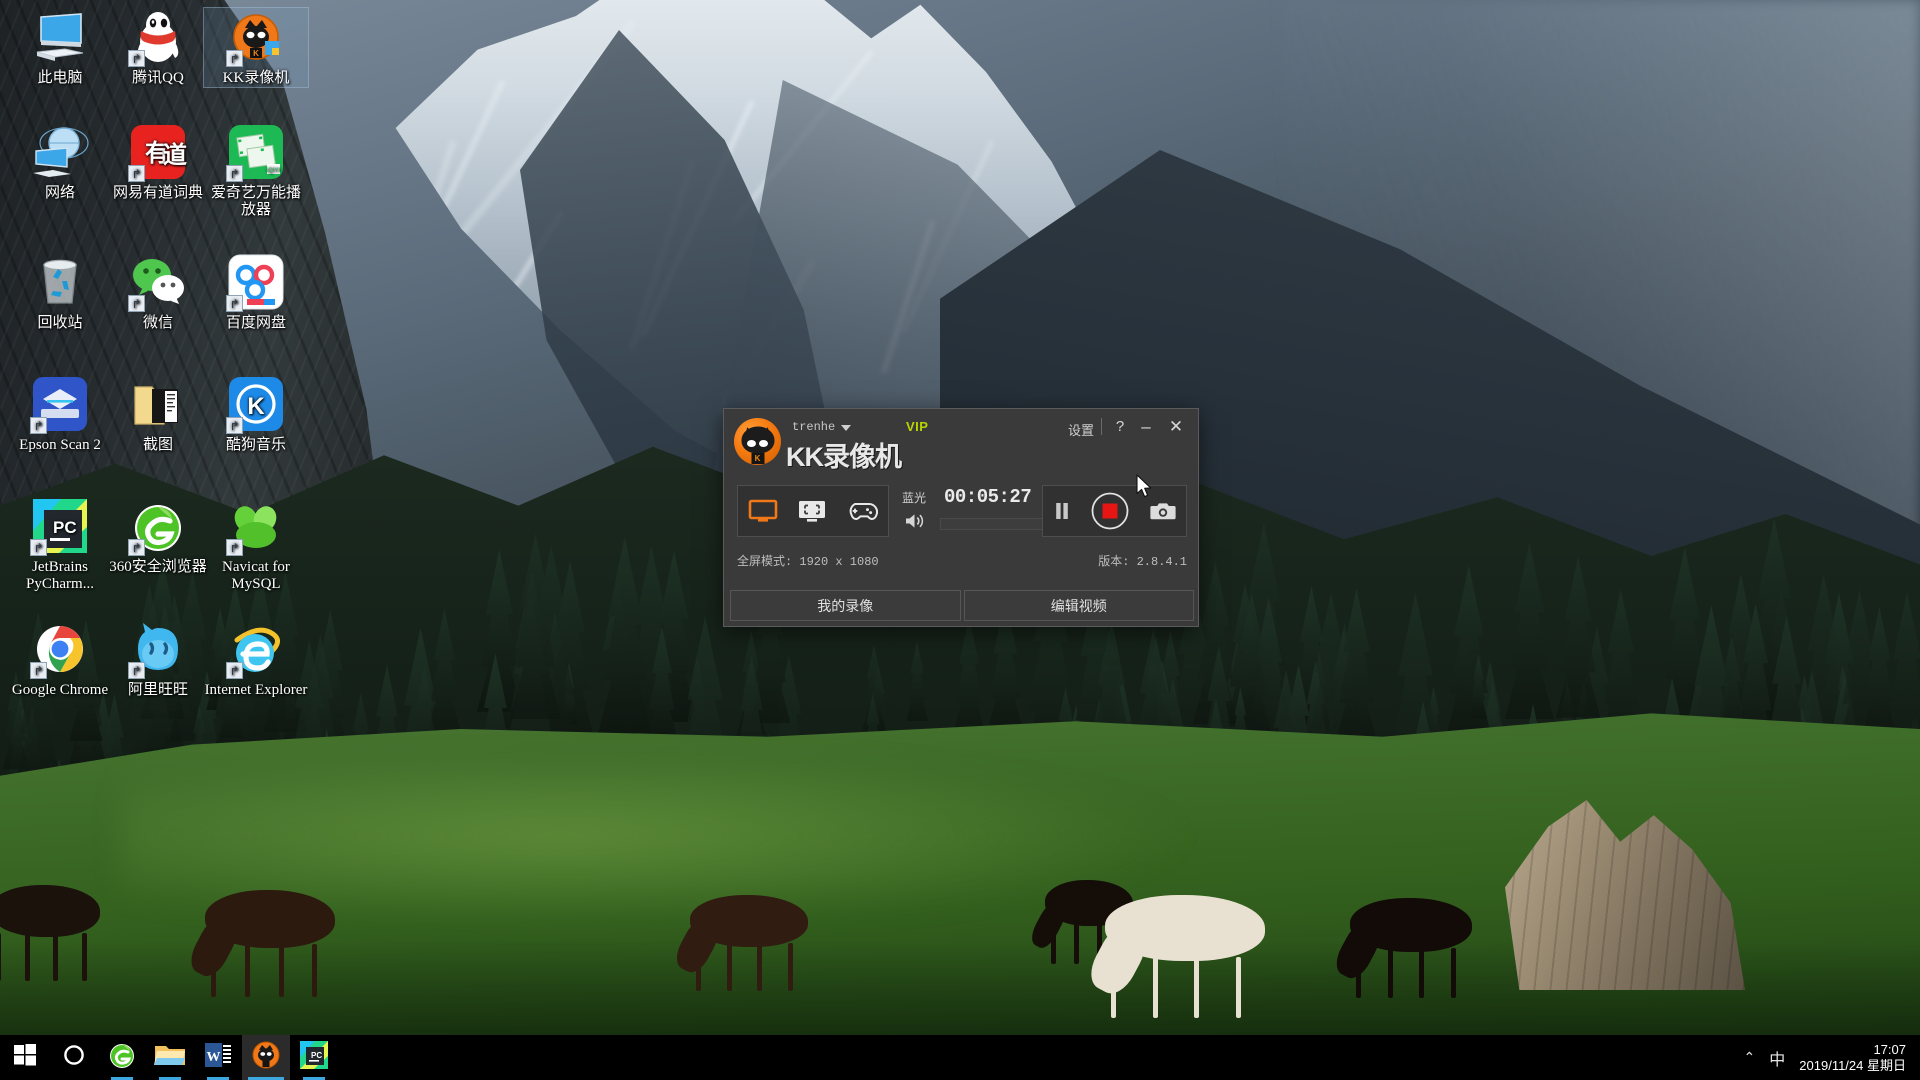 Image resolution: width=1920 pixels, height=1080 pixels. What do you see at coordinates (1750, 1057) in the screenshot?
I see `show-hidden-icons-button: ⌃` at bounding box center [1750, 1057].